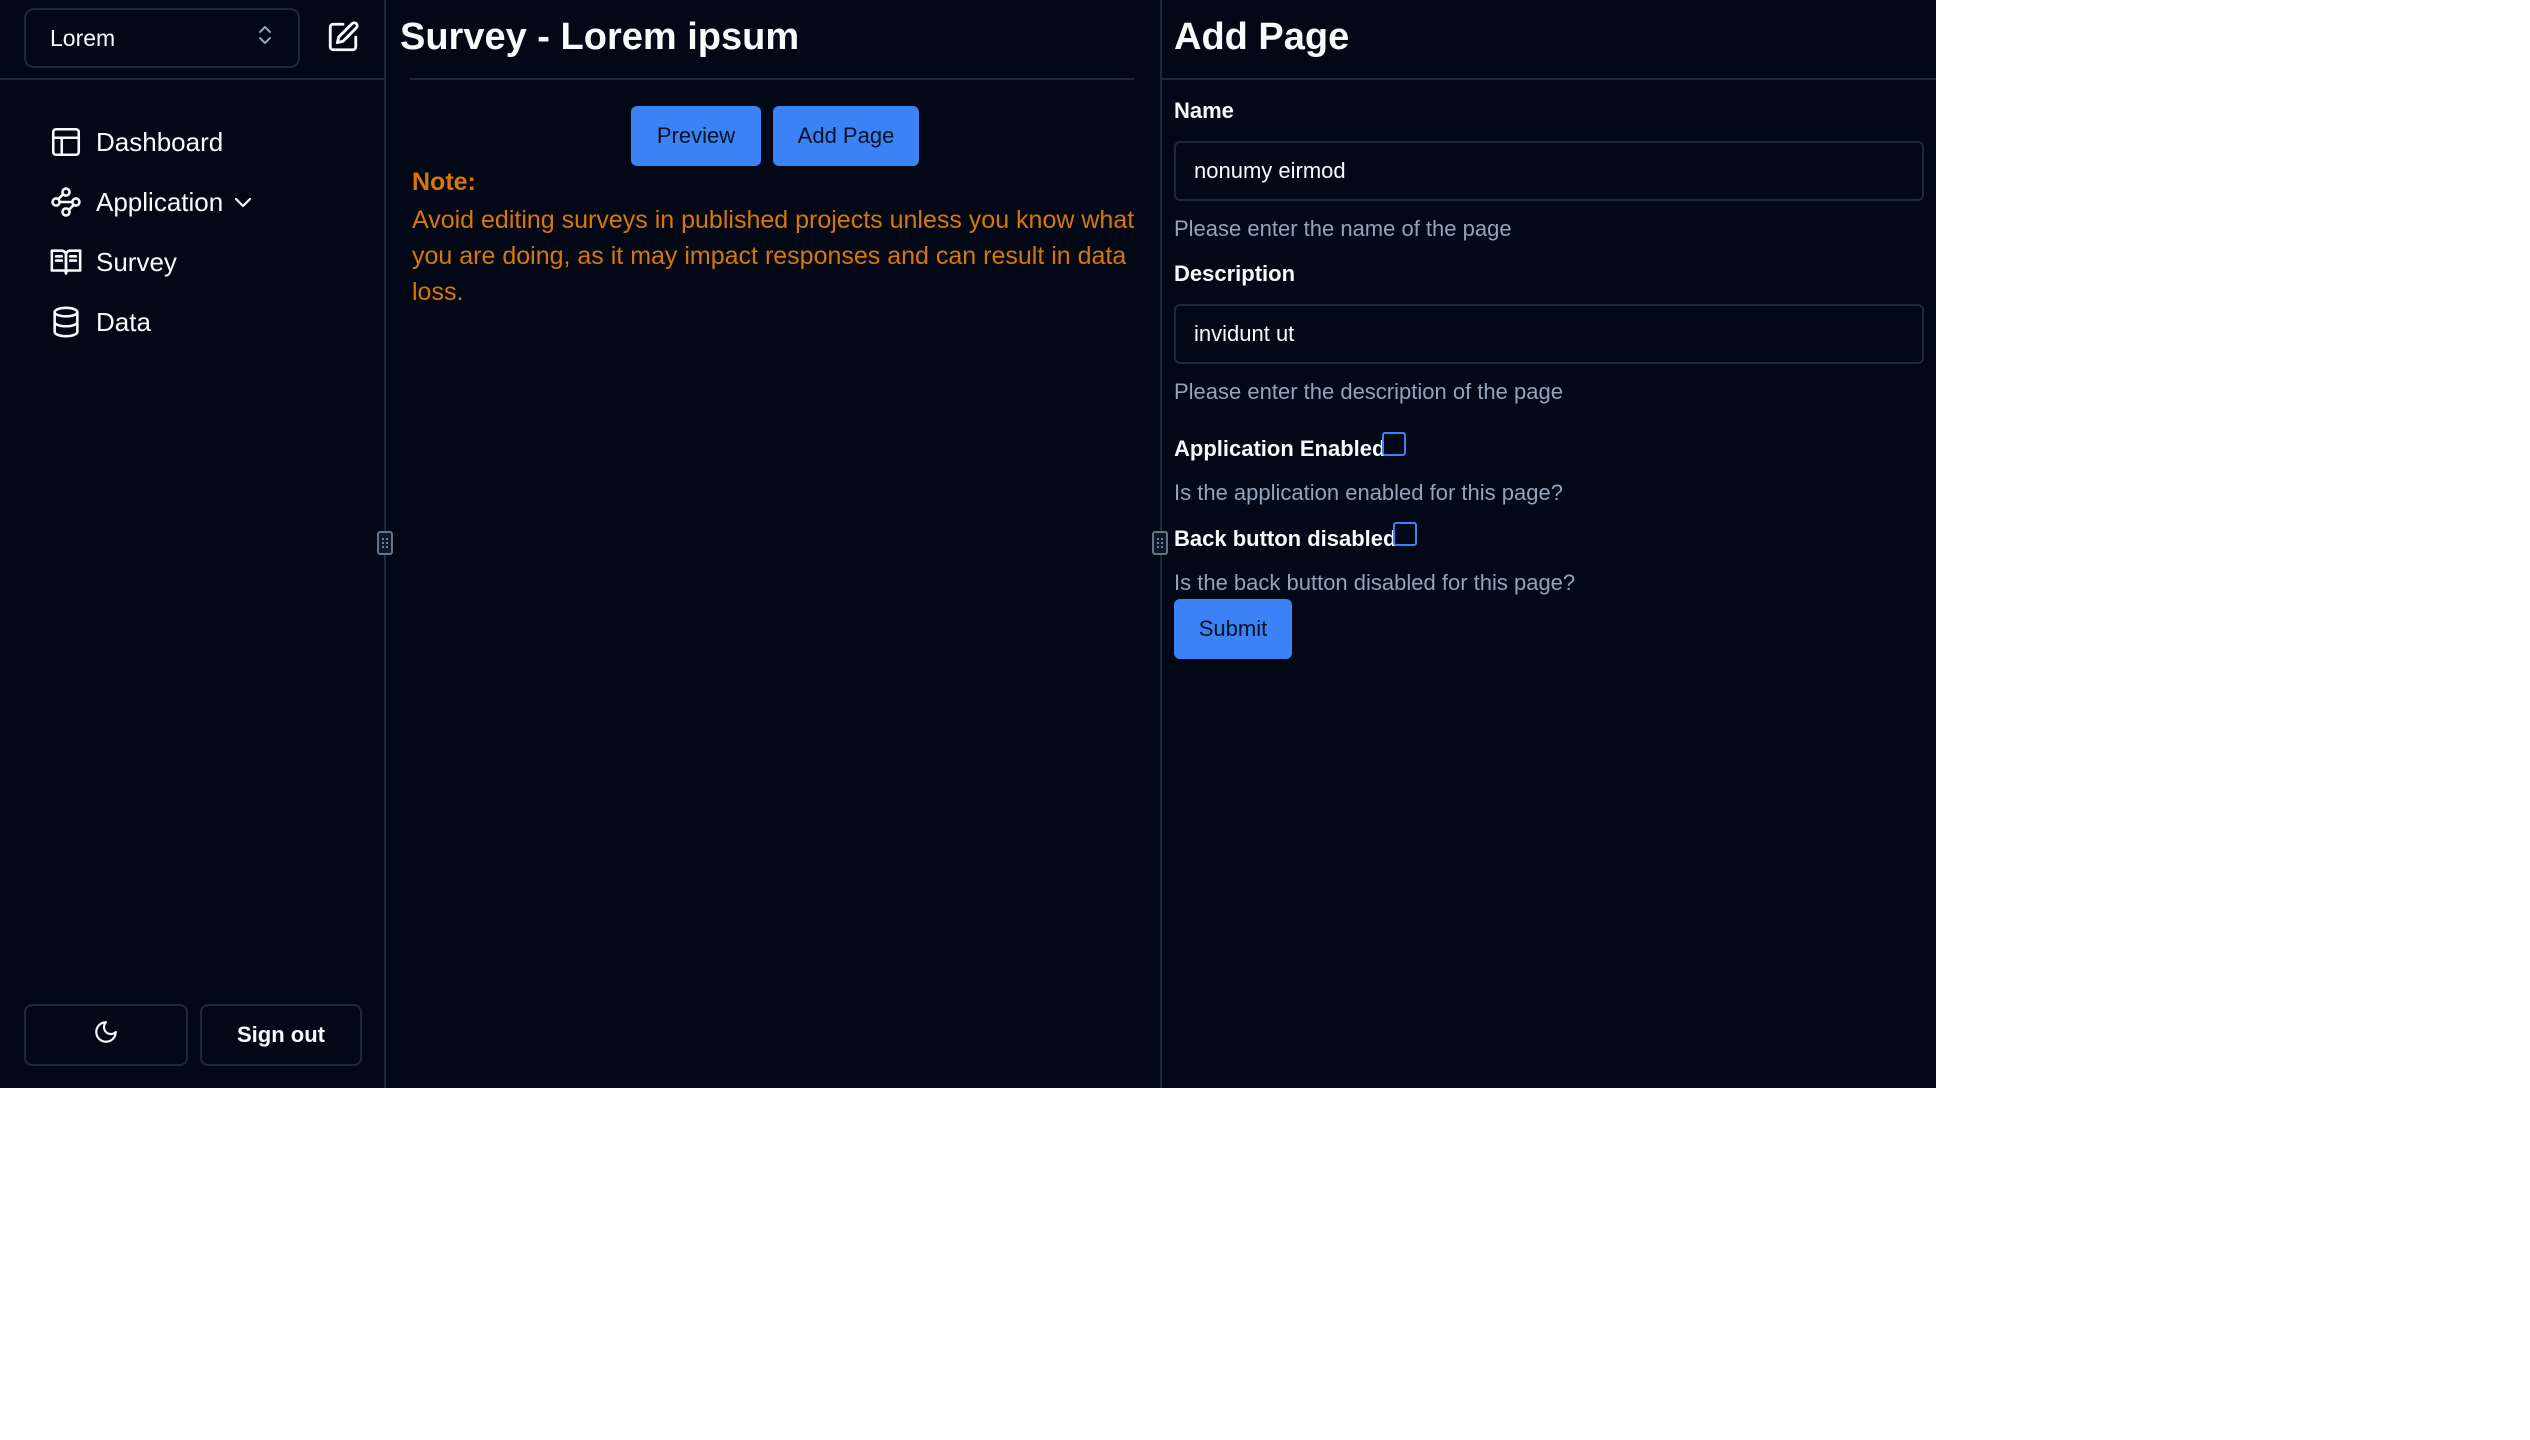  I want to click on back-button-disabled-checkbox, so click(1405, 534).